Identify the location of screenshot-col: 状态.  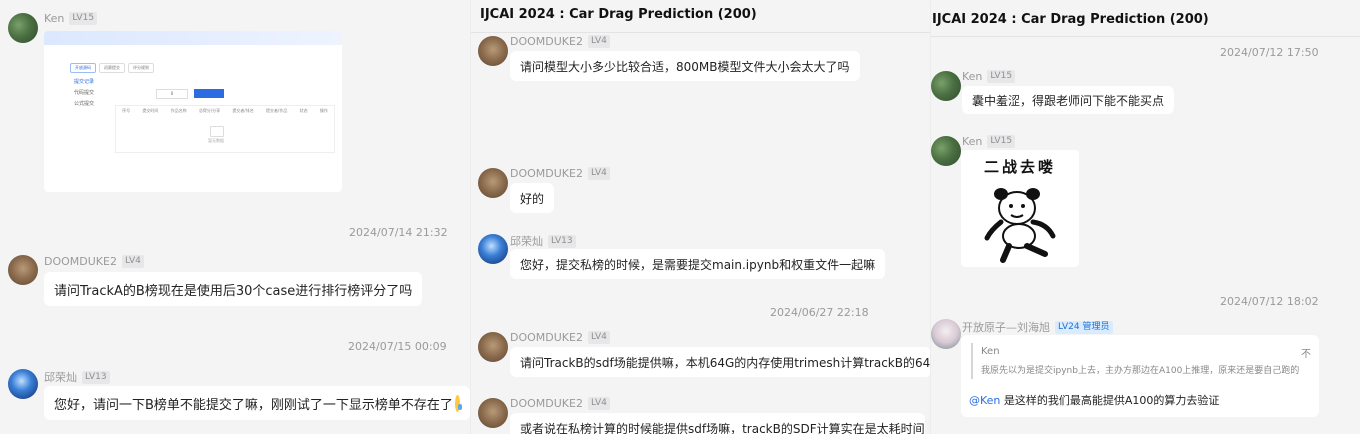
(303, 110).